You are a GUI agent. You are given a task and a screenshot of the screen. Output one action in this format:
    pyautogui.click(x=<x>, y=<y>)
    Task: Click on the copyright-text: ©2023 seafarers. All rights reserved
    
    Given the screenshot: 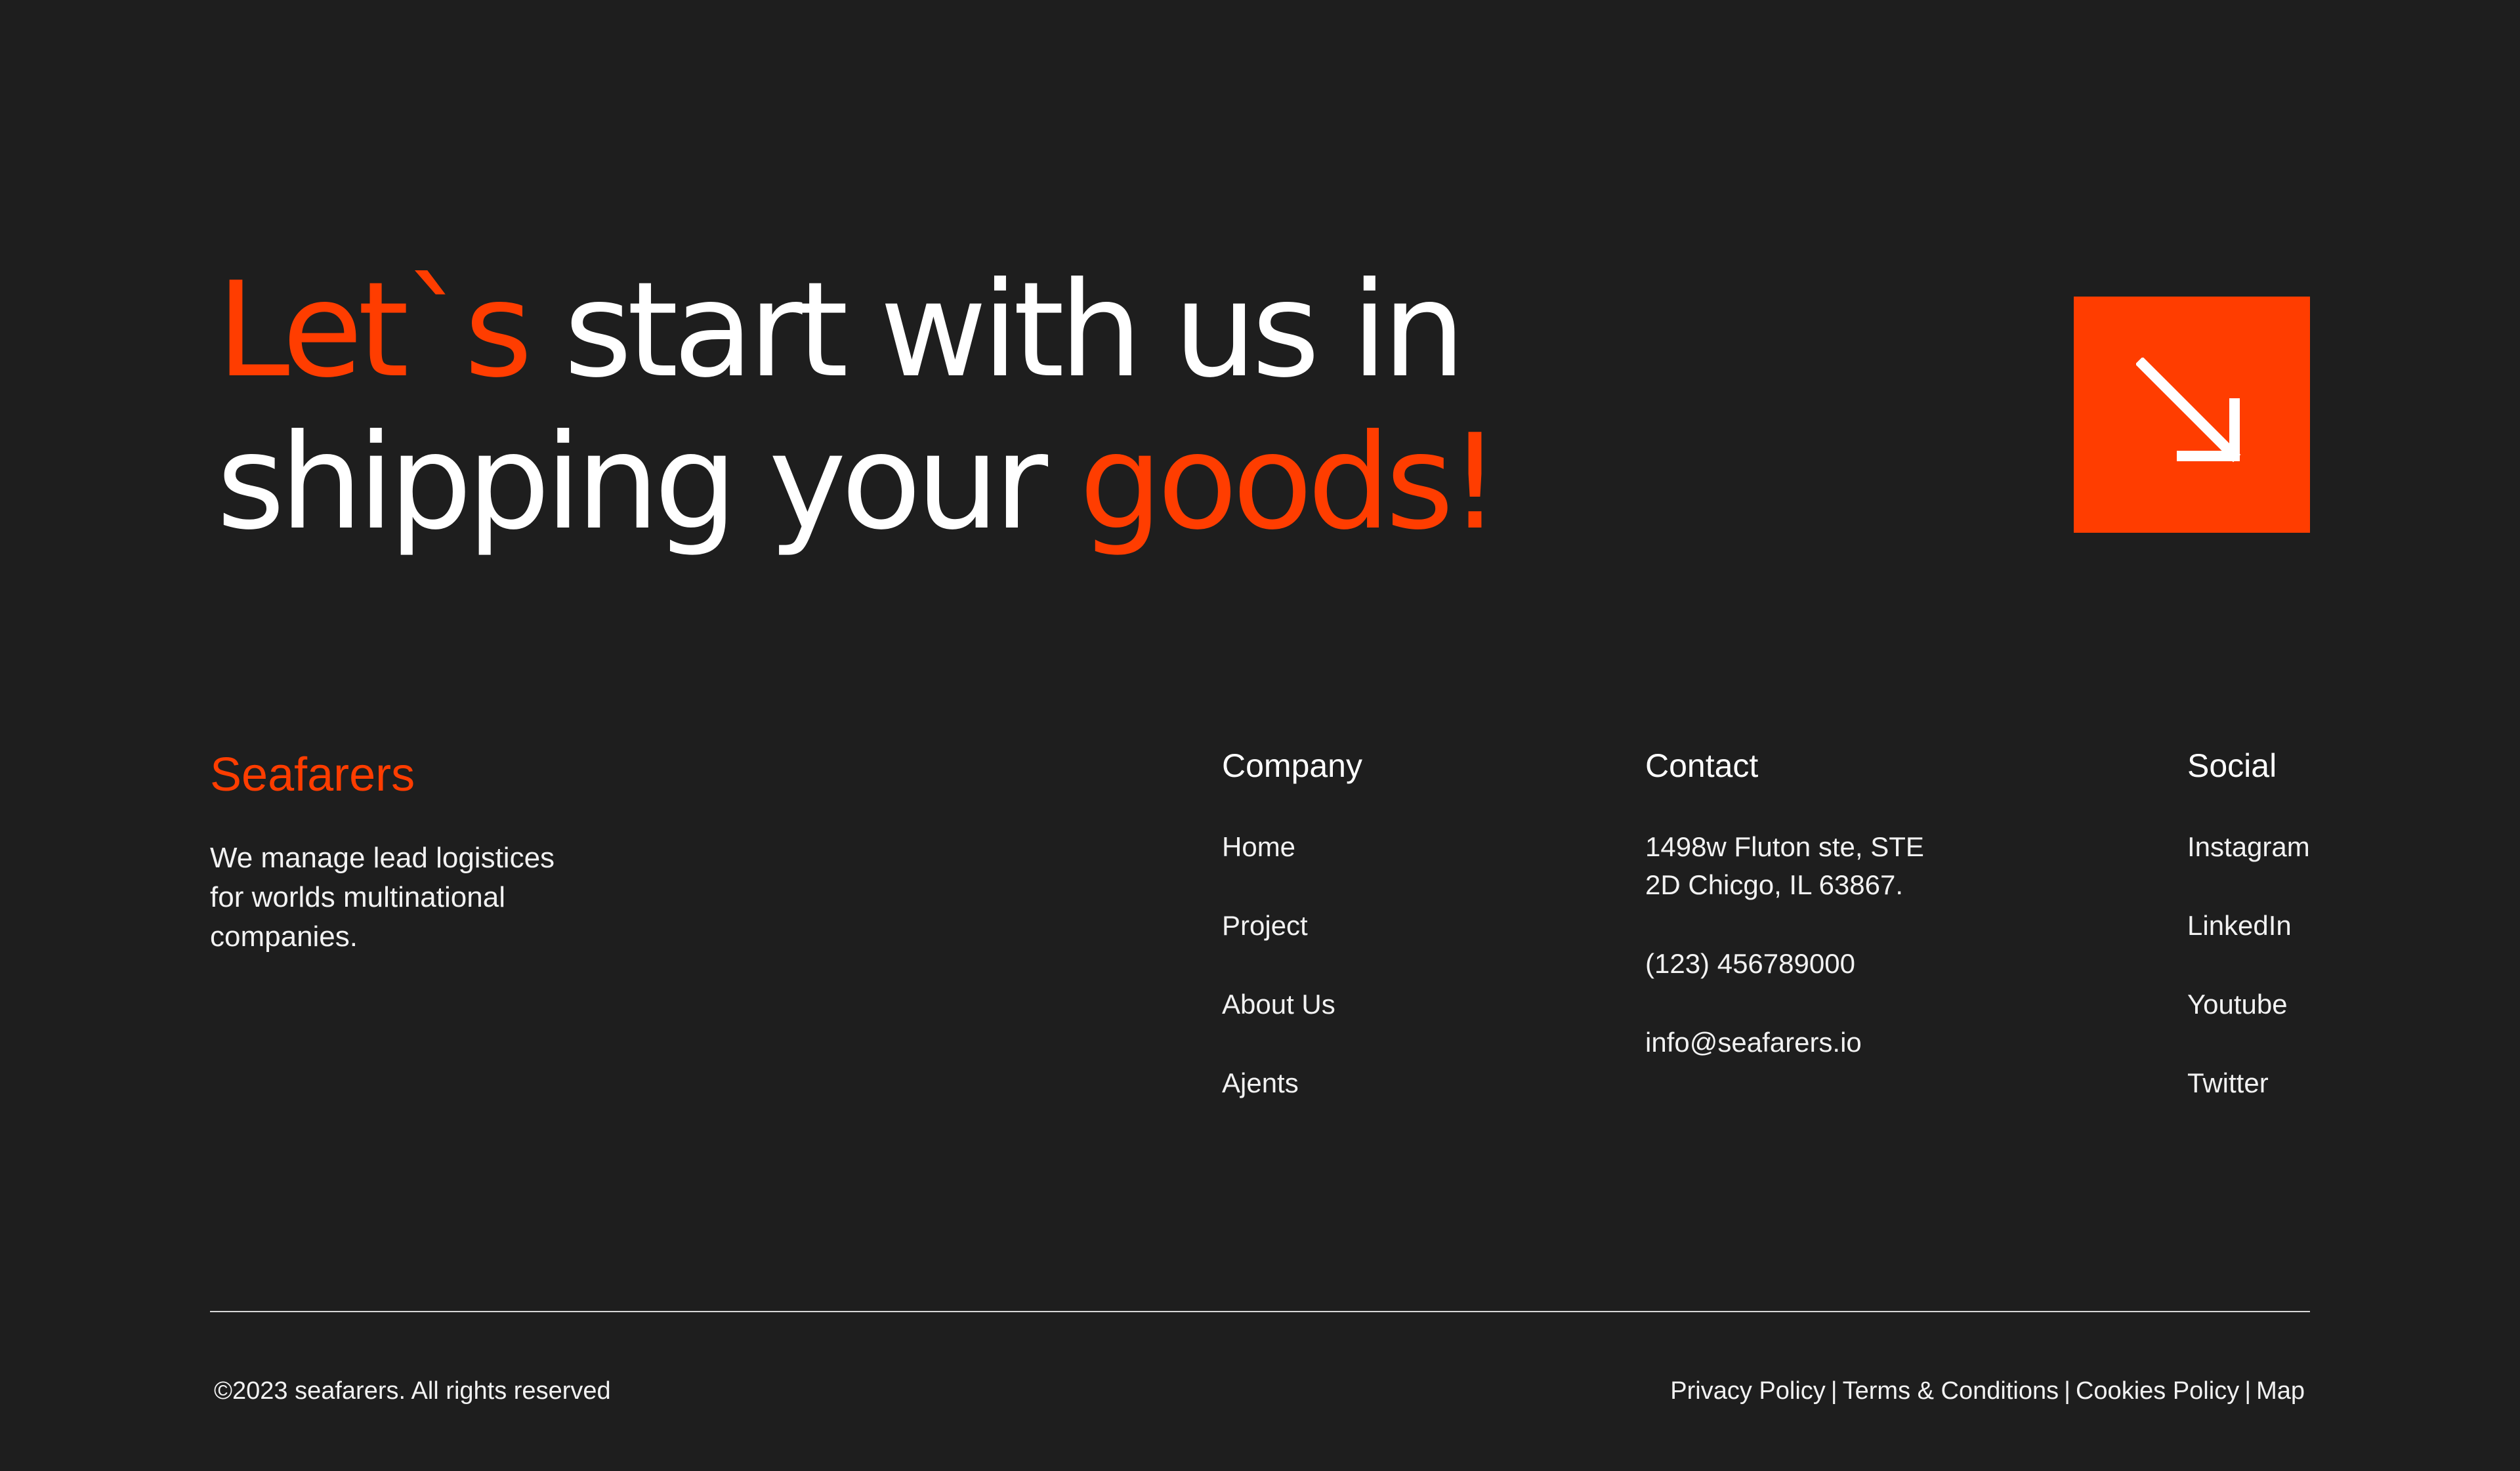 What is the action you would take?
    pyautogui.click(x=412, y=1391)
    